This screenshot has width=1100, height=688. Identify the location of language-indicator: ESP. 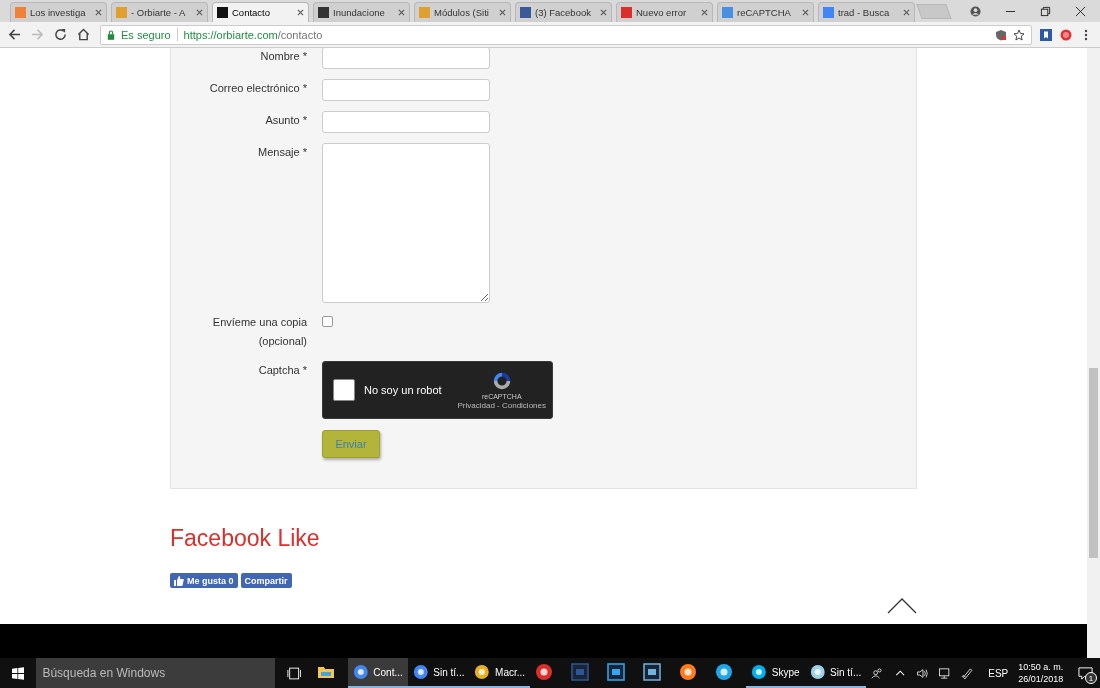
(998, 673).